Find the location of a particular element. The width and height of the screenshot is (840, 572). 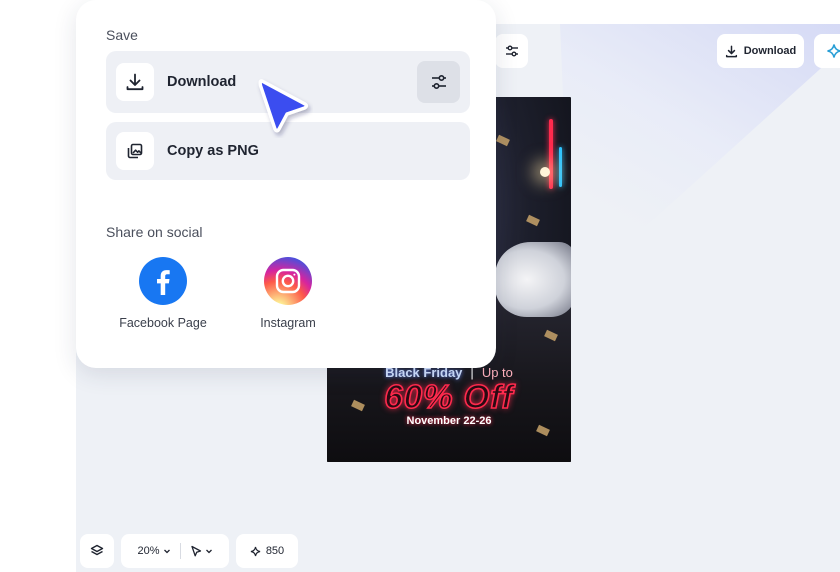

share-section-title: Share on social is located at coordinates (154, 232).